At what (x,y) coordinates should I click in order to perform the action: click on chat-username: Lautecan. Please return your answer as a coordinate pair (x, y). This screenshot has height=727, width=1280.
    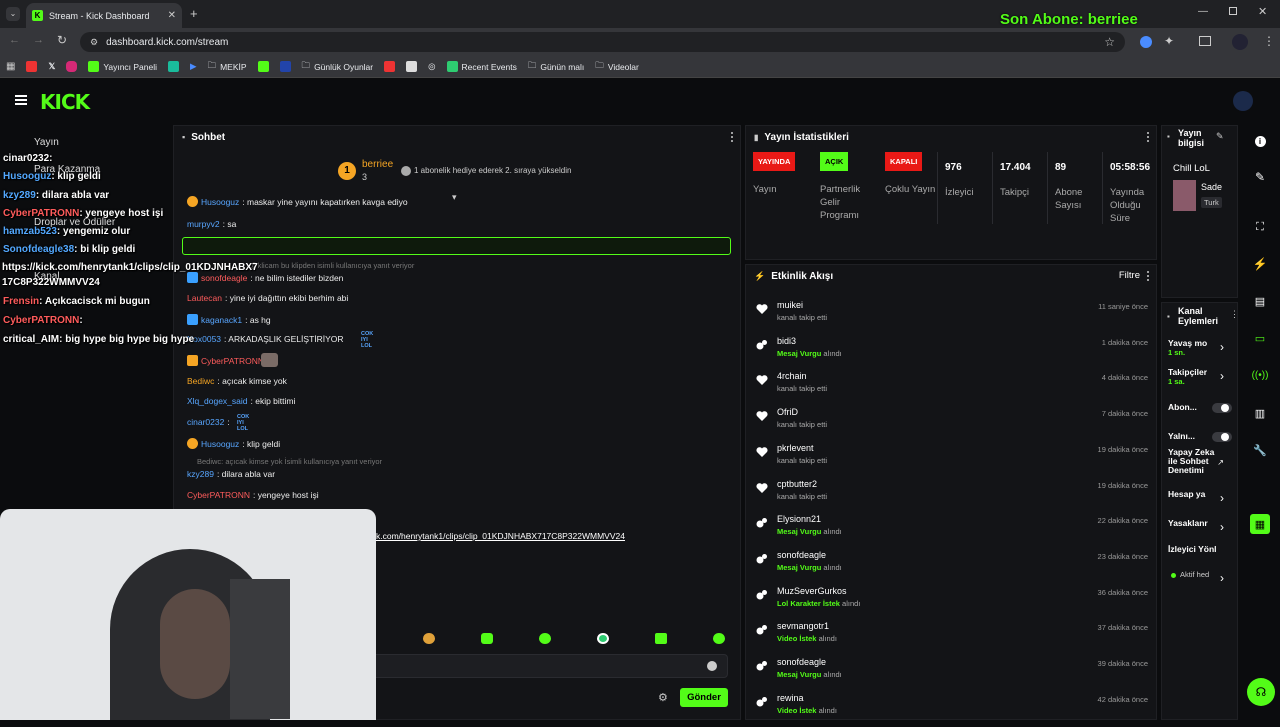
    Looking at the image, I should click on (204, 298).